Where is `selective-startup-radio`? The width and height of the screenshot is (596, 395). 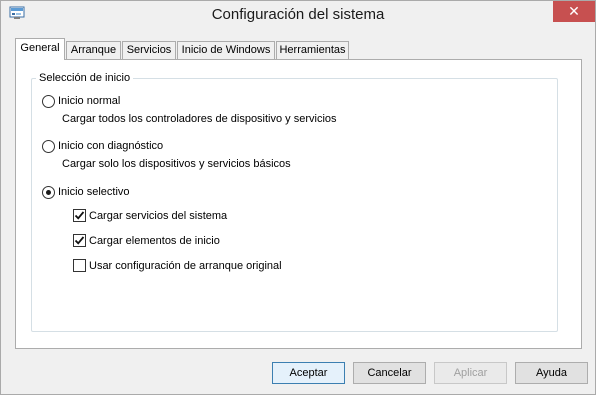
selective-startup-radio is located at coordinates (48, 192).